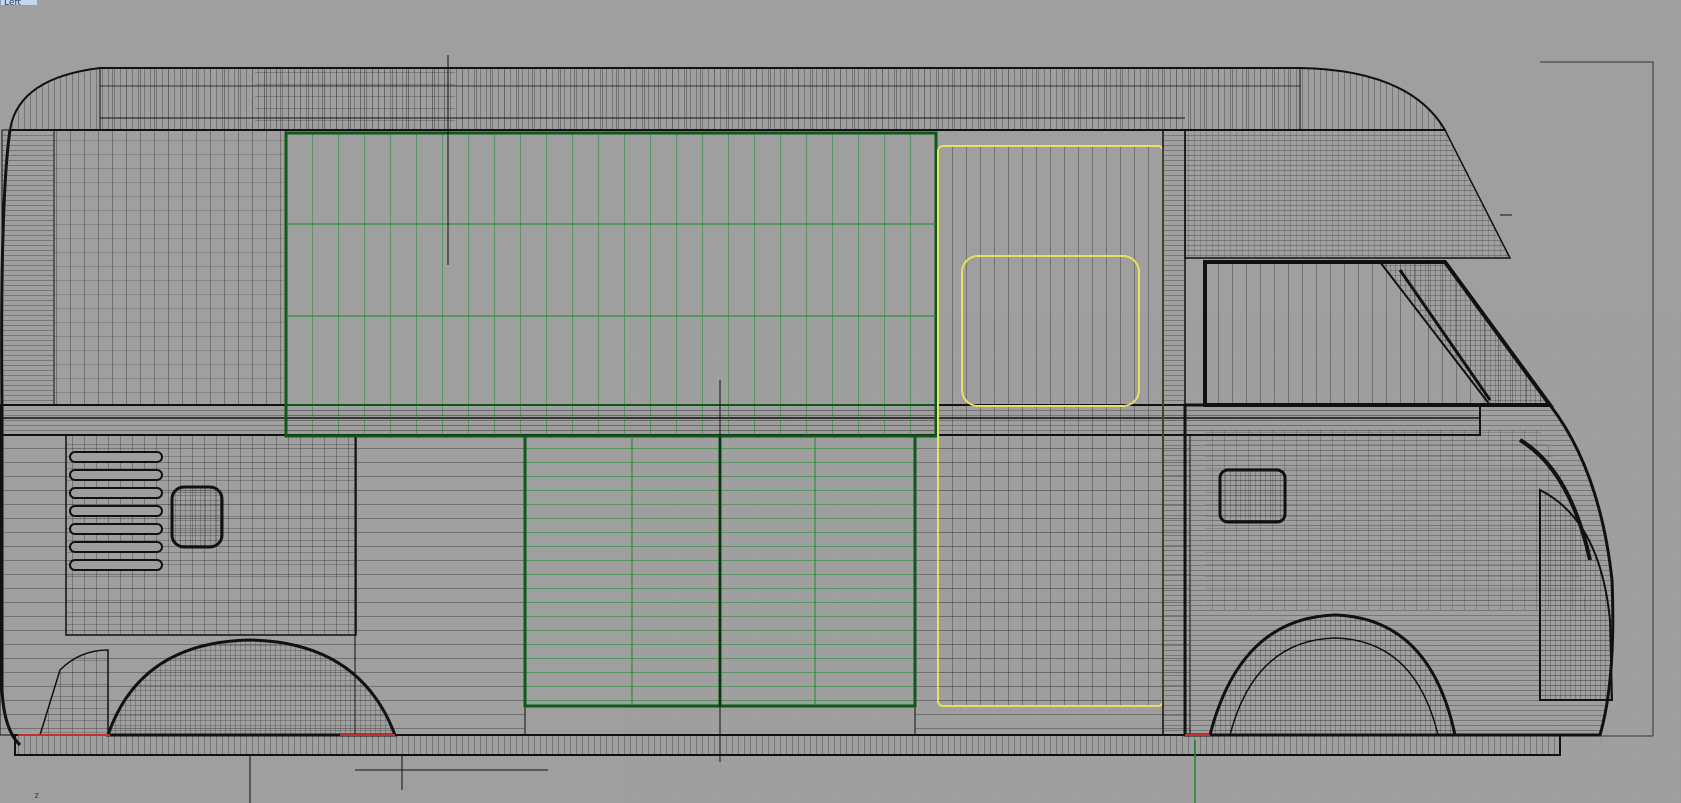  I want to click on axis-indicator-icon: z, so click(37, 796).